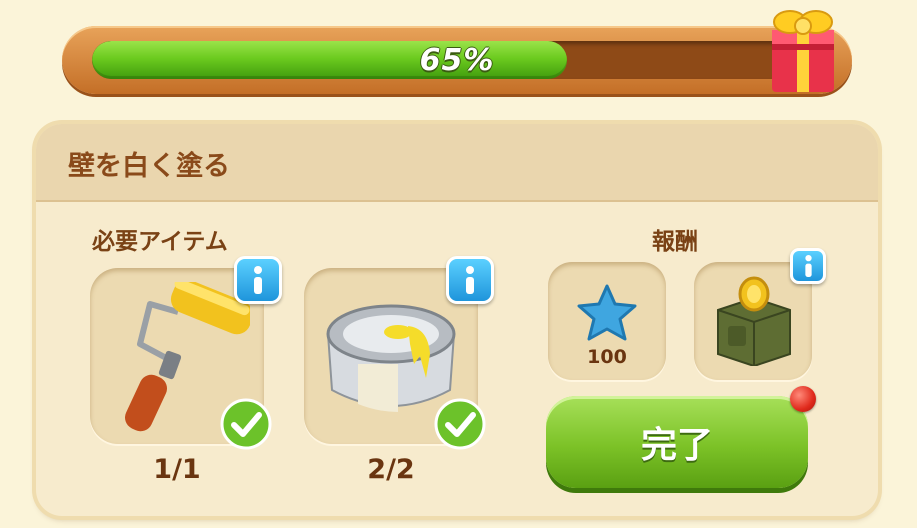 The image size is (917, 528). Describe the element at coordinates (457, 163) in the screenshot. I see `panel-header: 壁を白く塗る` at that location.